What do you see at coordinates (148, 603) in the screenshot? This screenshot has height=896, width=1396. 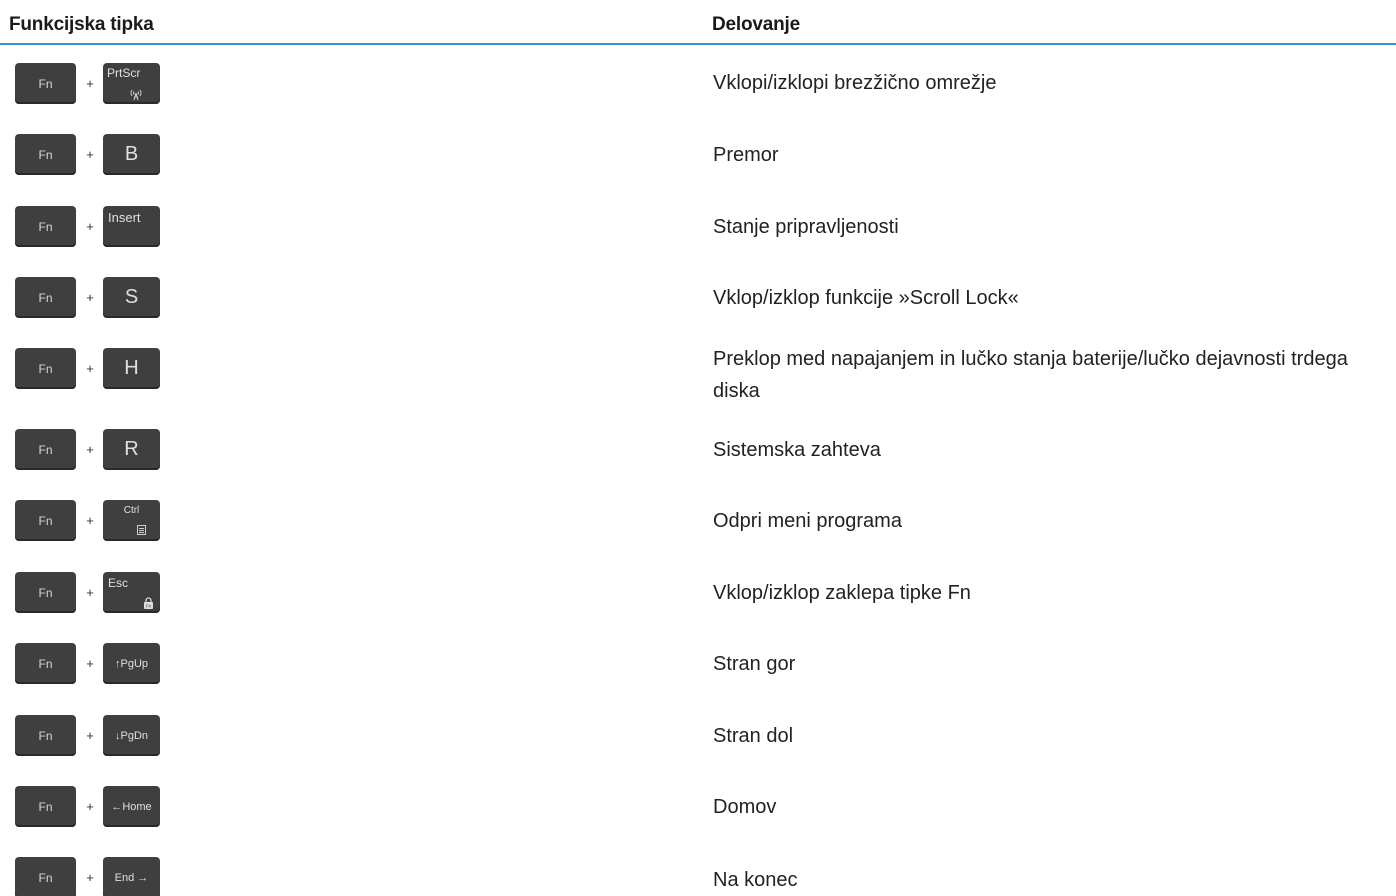 I see `fn-lock-icon: Fn` at bounding box center [148, 603].